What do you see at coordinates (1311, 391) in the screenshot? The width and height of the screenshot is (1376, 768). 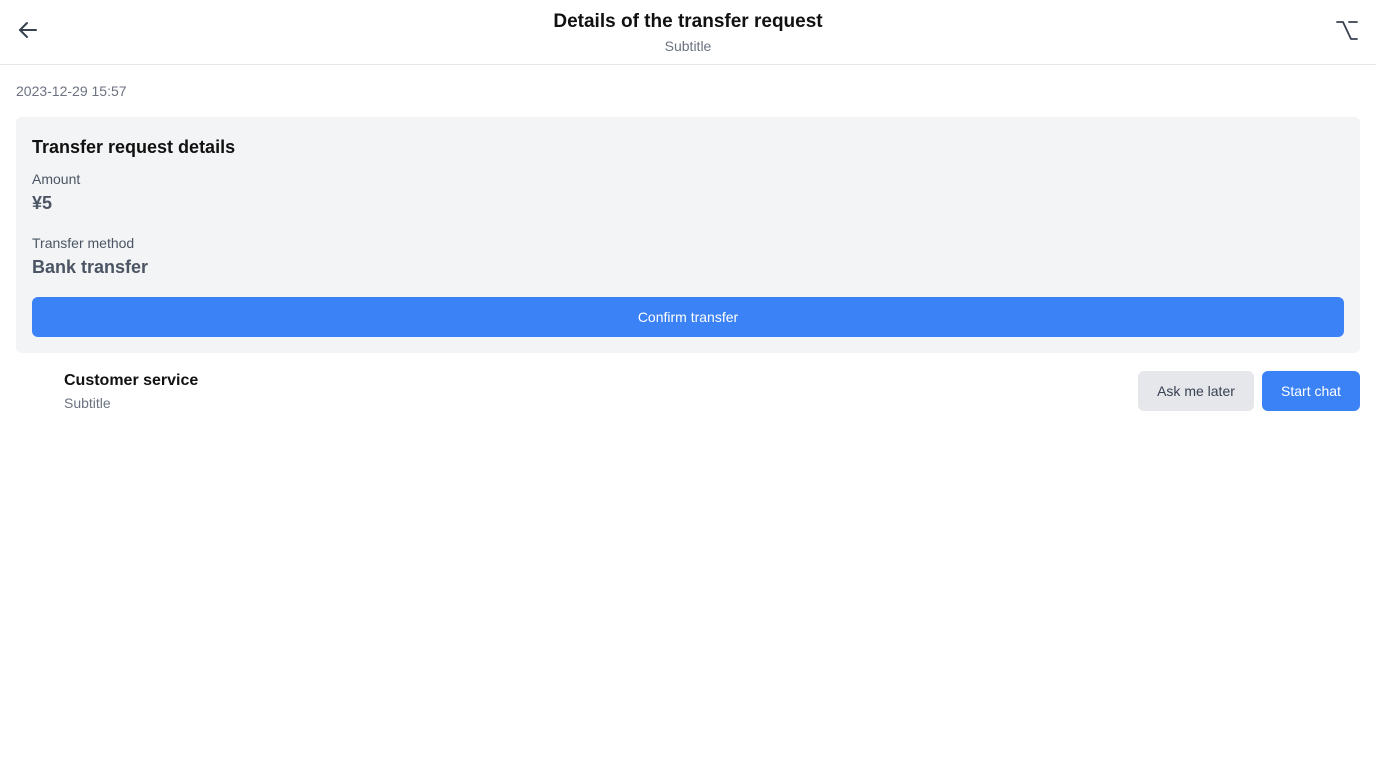 I see `start-chat-button: Start chat` at bounding box center [1311, 391].